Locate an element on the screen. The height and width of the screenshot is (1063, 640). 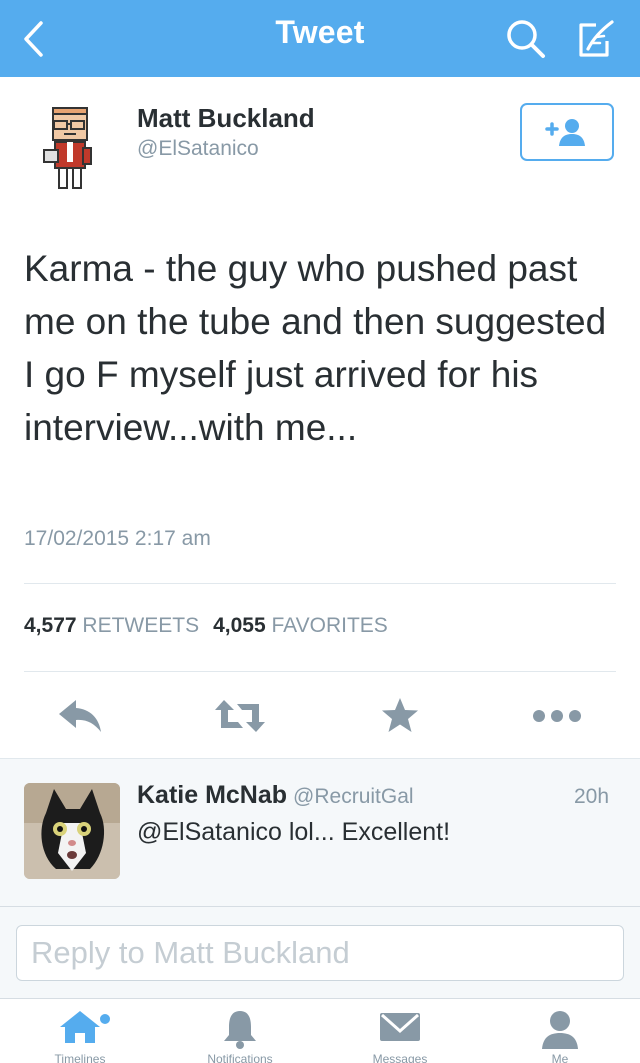
search-button is located at coordinates (526, 38).